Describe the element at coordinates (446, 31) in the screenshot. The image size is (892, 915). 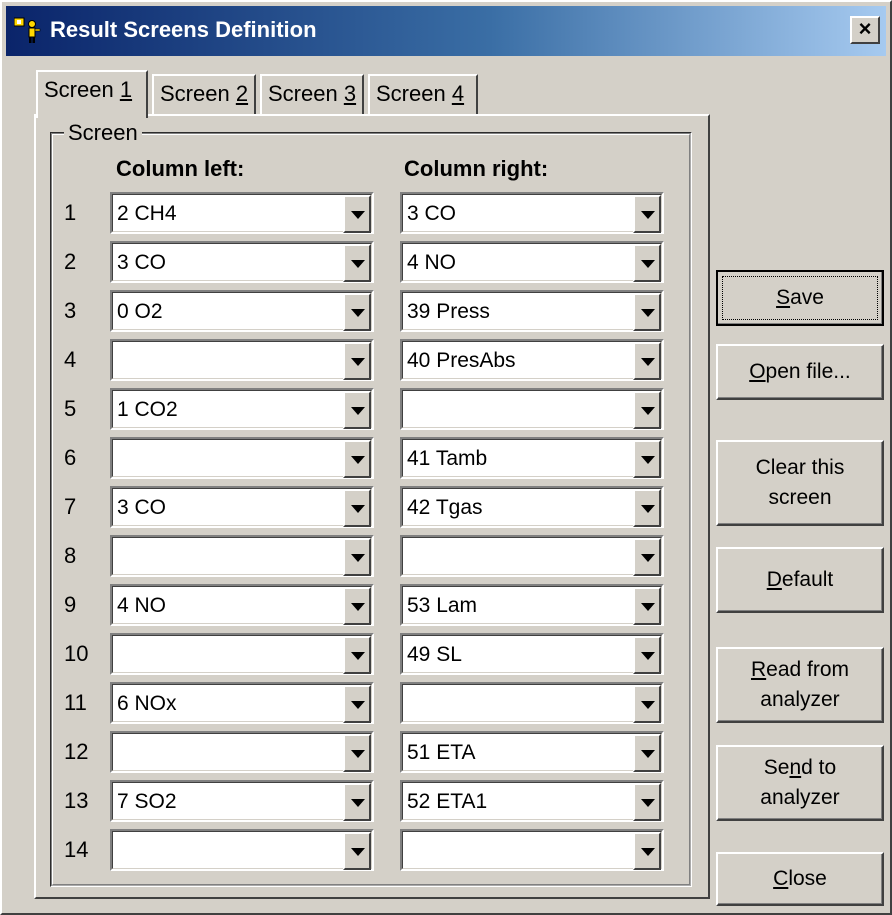
I see `title-bar: Result Screens Definition ×` at that location.